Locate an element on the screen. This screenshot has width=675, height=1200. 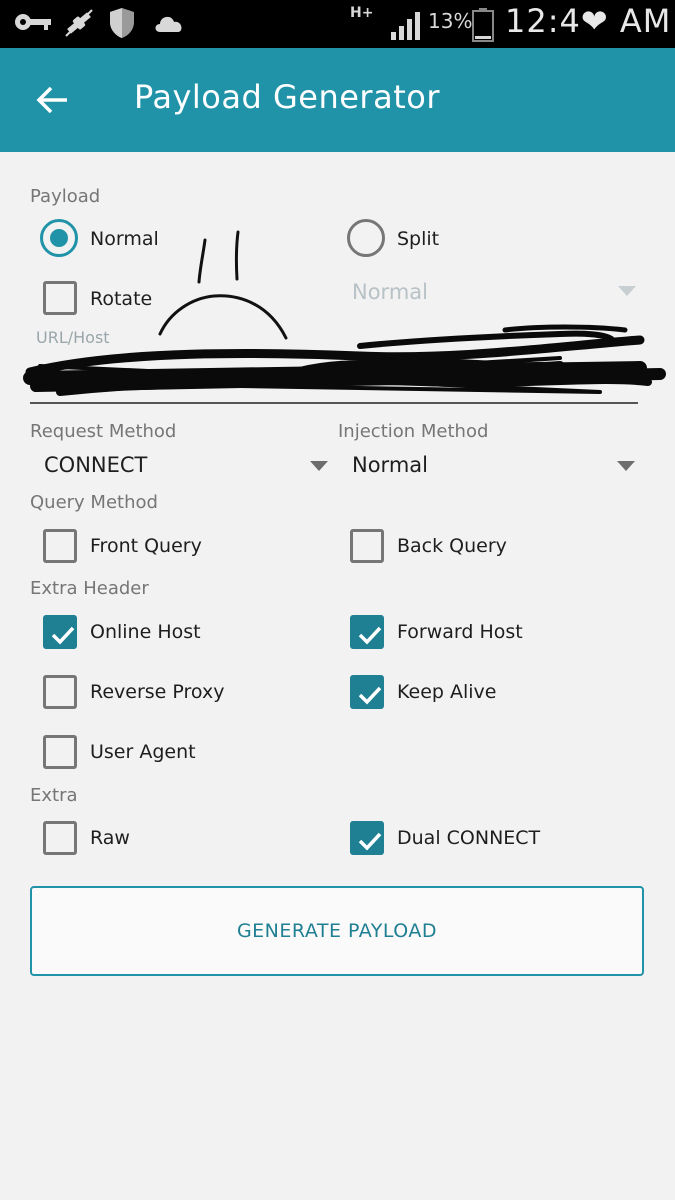
url-host-input: URL/Host is located at coordinates (334, 363).